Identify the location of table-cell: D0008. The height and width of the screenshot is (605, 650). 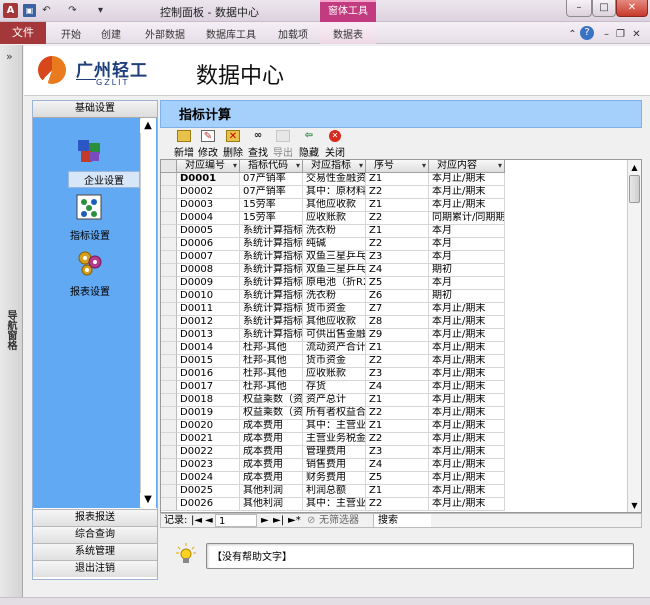
(208, 270).